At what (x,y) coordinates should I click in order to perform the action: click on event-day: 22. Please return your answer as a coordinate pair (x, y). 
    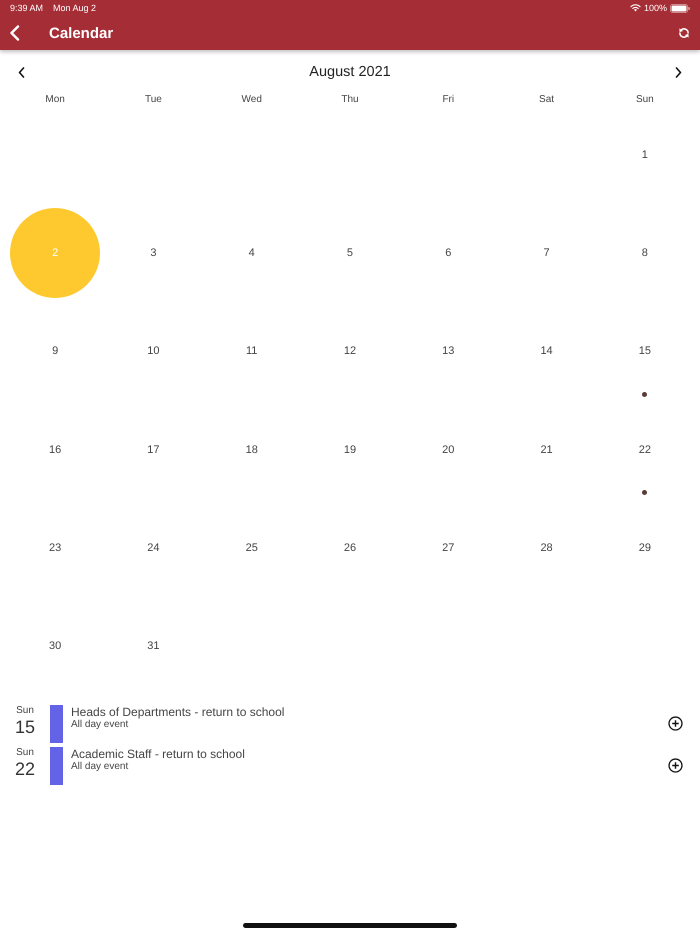
    Looking at the image, I should click on (25, 768).